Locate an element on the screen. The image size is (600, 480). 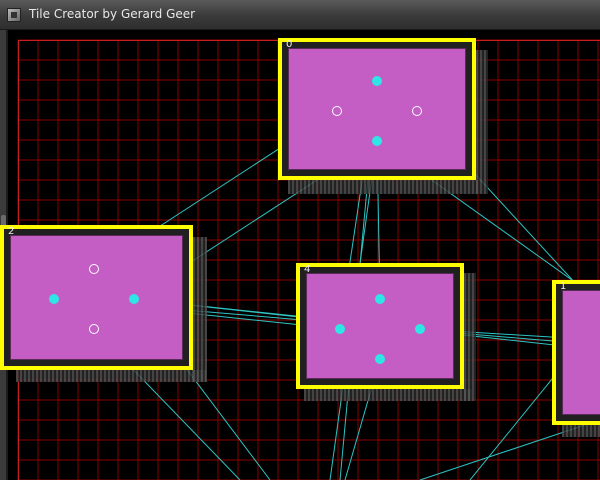
tile-4: 4 is located at coordinates (386, 332).